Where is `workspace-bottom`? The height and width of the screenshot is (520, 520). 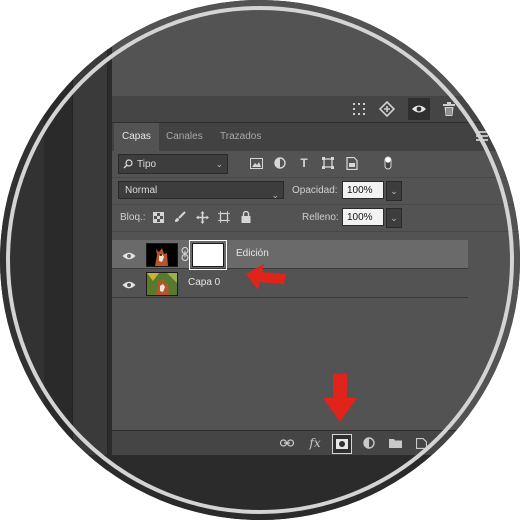
workspace-bottom is located at coordinates (260, 487).